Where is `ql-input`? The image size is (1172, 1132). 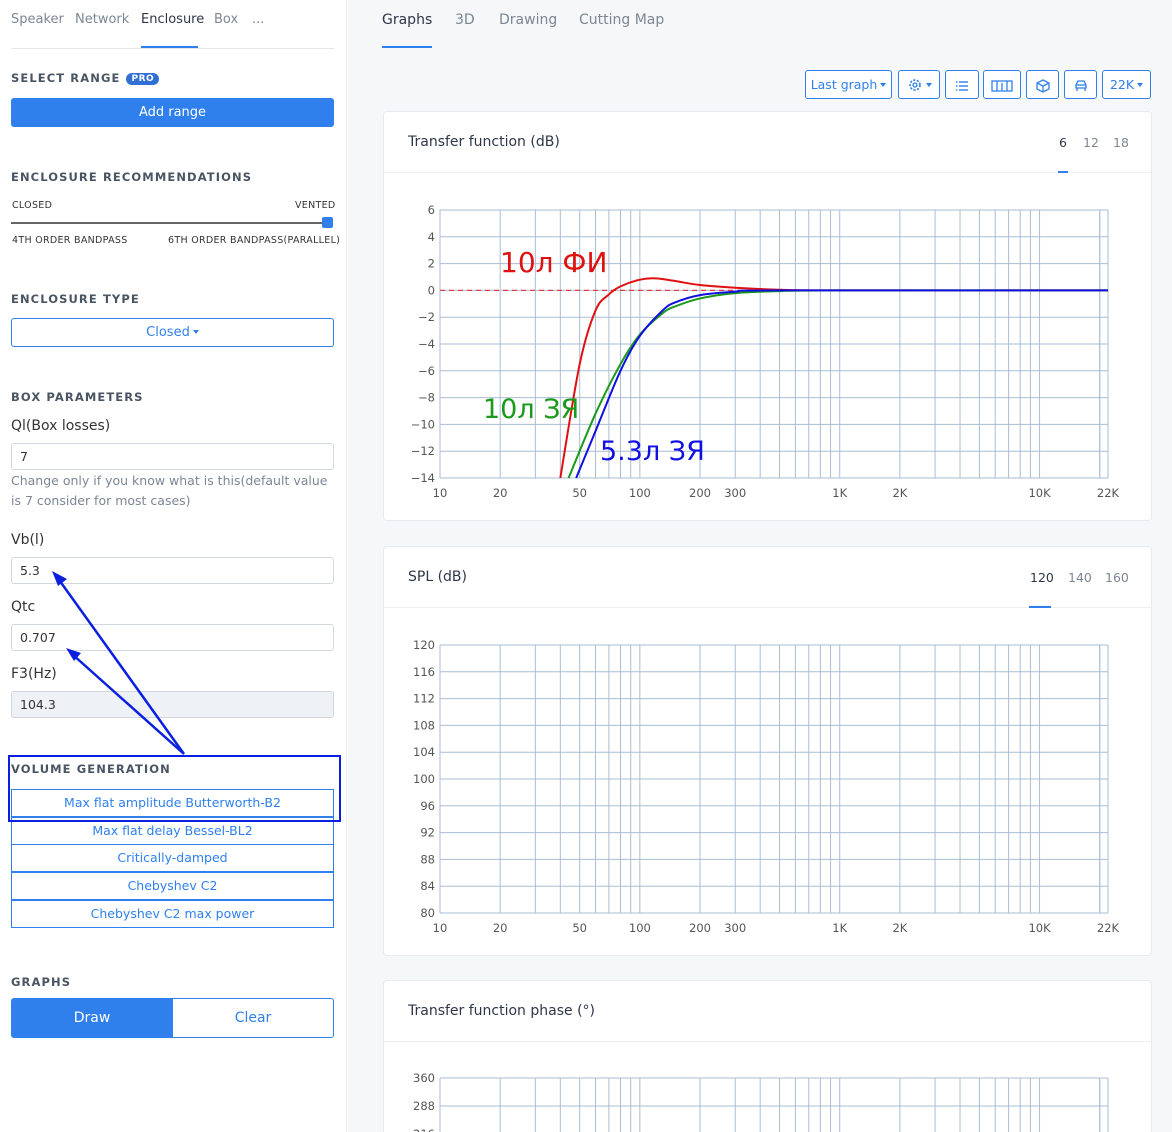 ql-input is located at coordinates (172, 456).